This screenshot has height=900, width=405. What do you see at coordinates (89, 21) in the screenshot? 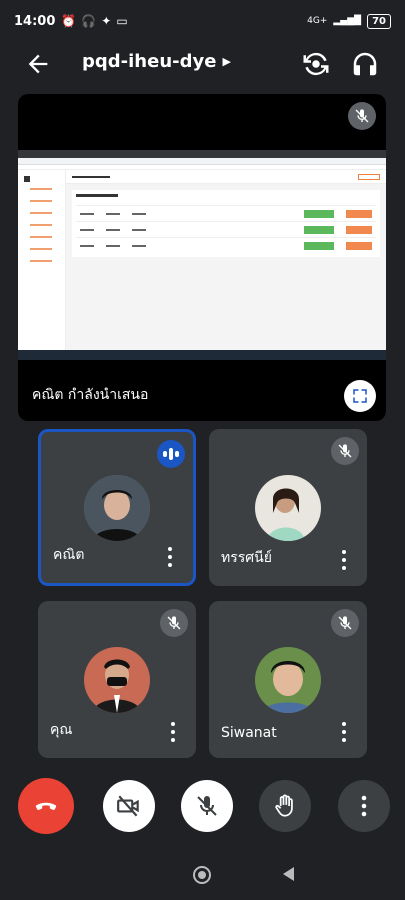
I see `headphones-icon: 🎧` at bounding box center [89, 21].